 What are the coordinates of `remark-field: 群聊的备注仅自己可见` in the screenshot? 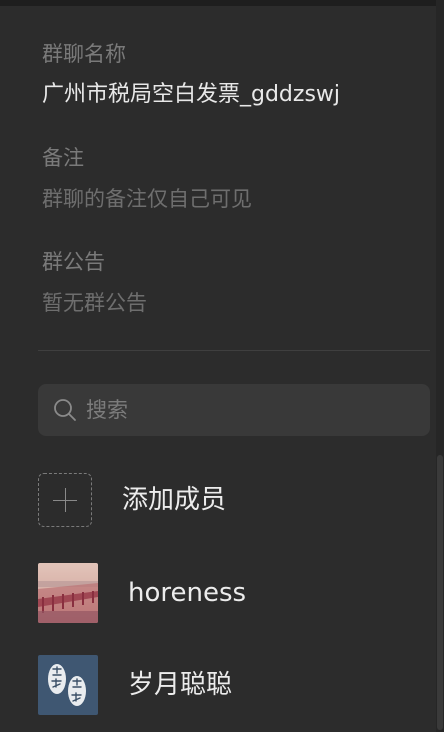 It's located at (232, 199).